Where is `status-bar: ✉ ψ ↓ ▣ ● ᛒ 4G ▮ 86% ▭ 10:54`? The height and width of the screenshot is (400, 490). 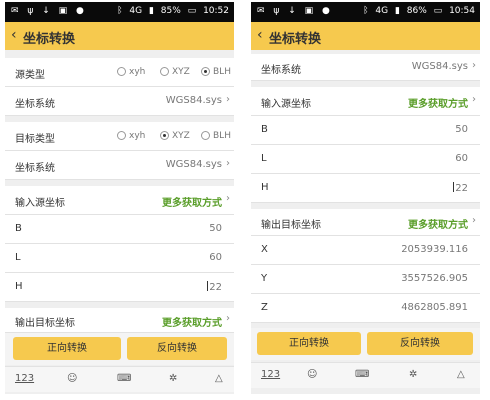
status-bar: ✉ ψ ↓ ▣ ● ᛒ 4G ▮ 86% ▭ 10:54 is located at coordinates (365, 12).